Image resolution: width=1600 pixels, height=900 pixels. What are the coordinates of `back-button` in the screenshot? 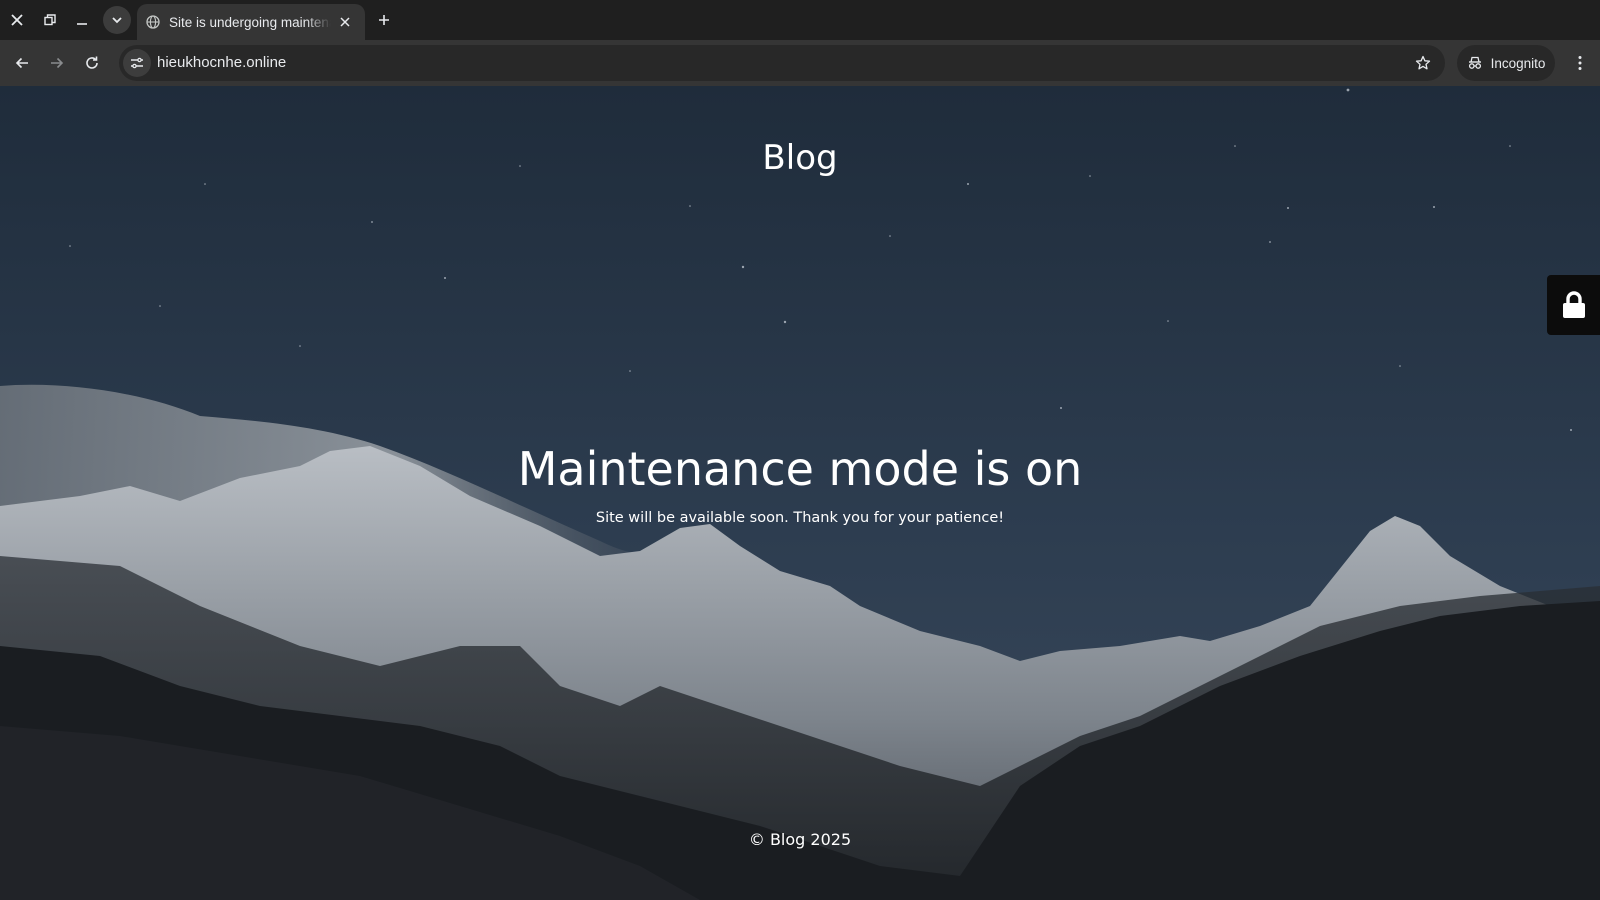 It's located at (22, 63).